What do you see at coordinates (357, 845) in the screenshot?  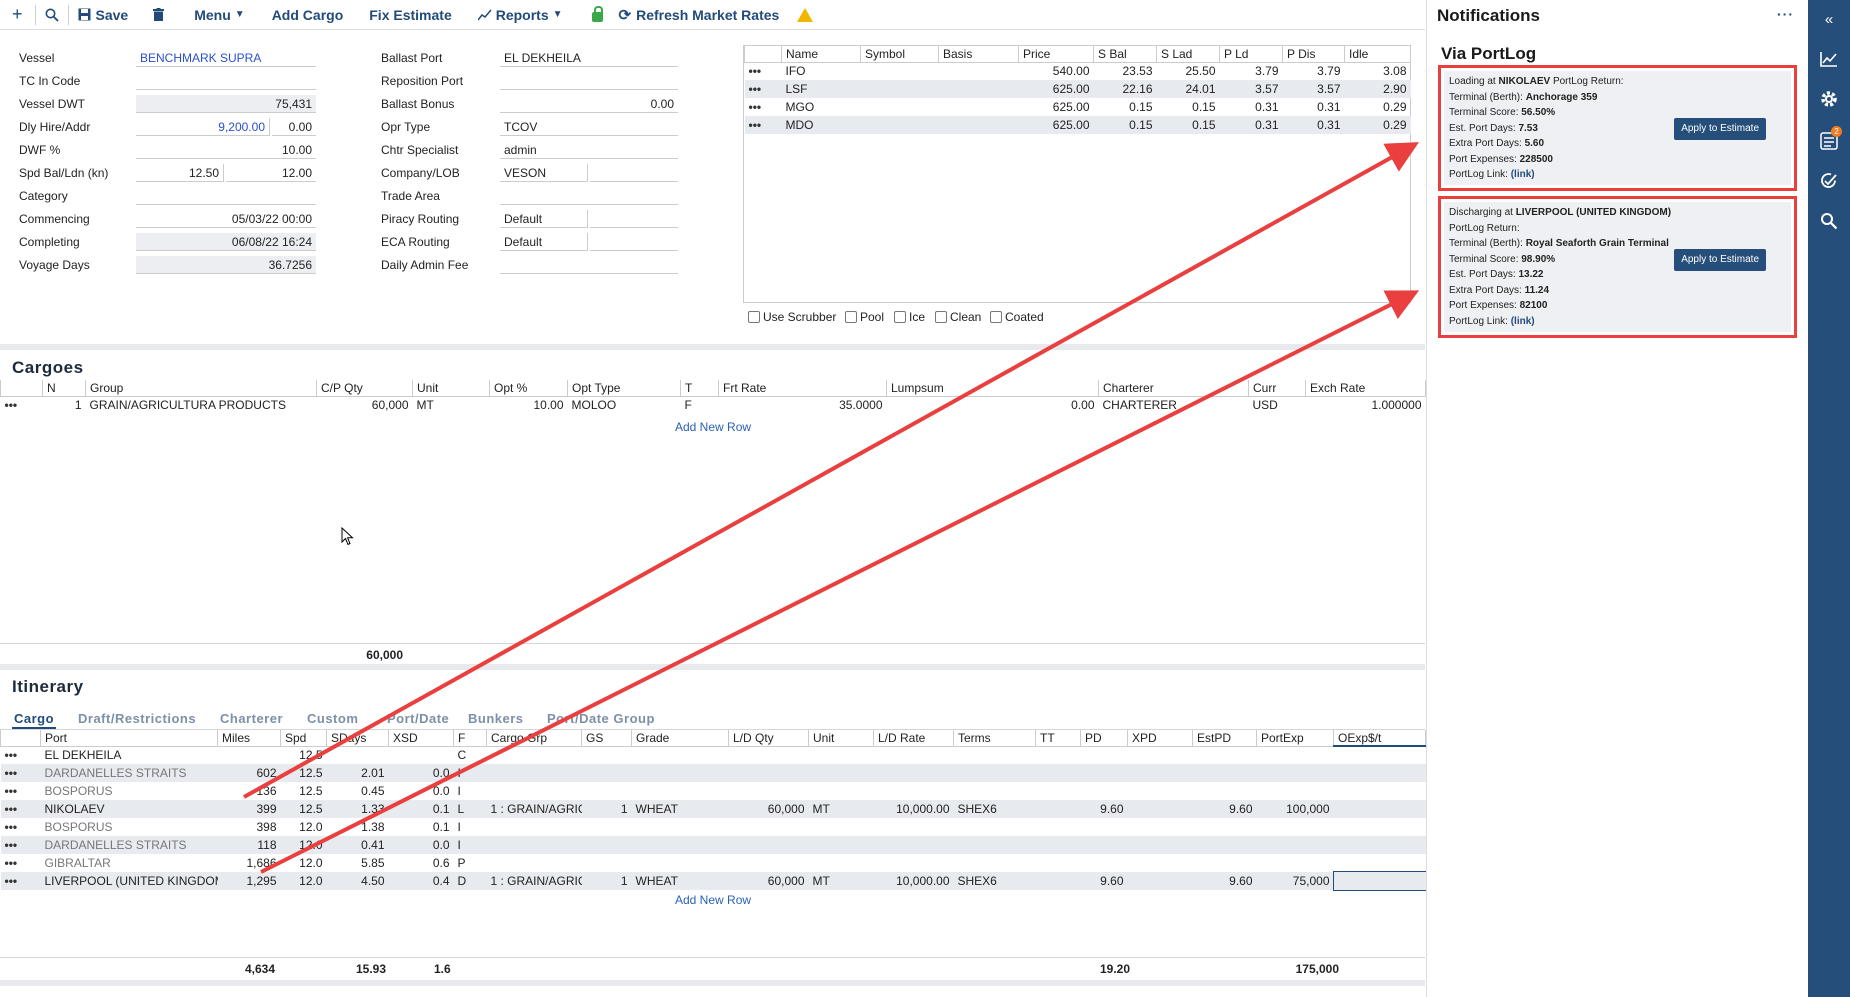 I see `itinerary-cell-sdays: 0.41` at bounding box center [357, 845].